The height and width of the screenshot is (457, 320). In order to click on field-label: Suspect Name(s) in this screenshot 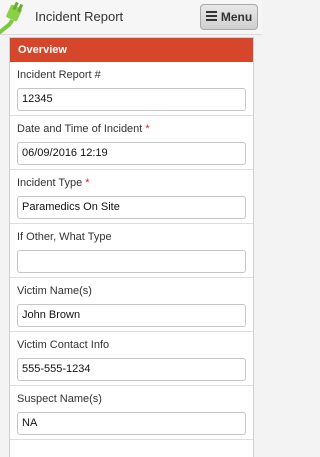, I will do `click(59, 399)`.